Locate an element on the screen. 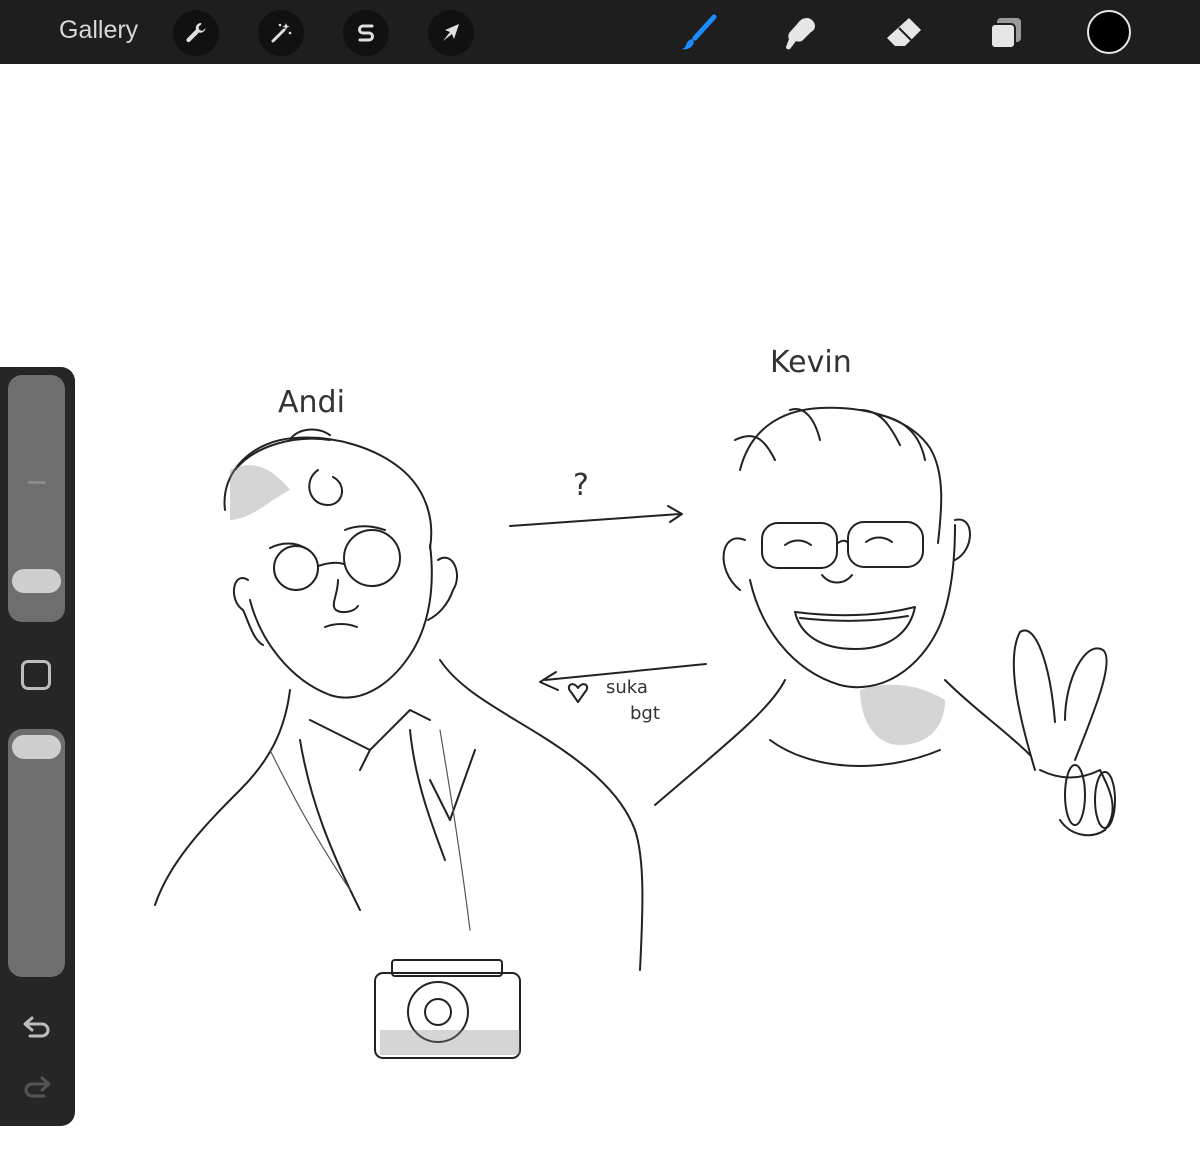  actions-button is located at coordinates (196, 33).